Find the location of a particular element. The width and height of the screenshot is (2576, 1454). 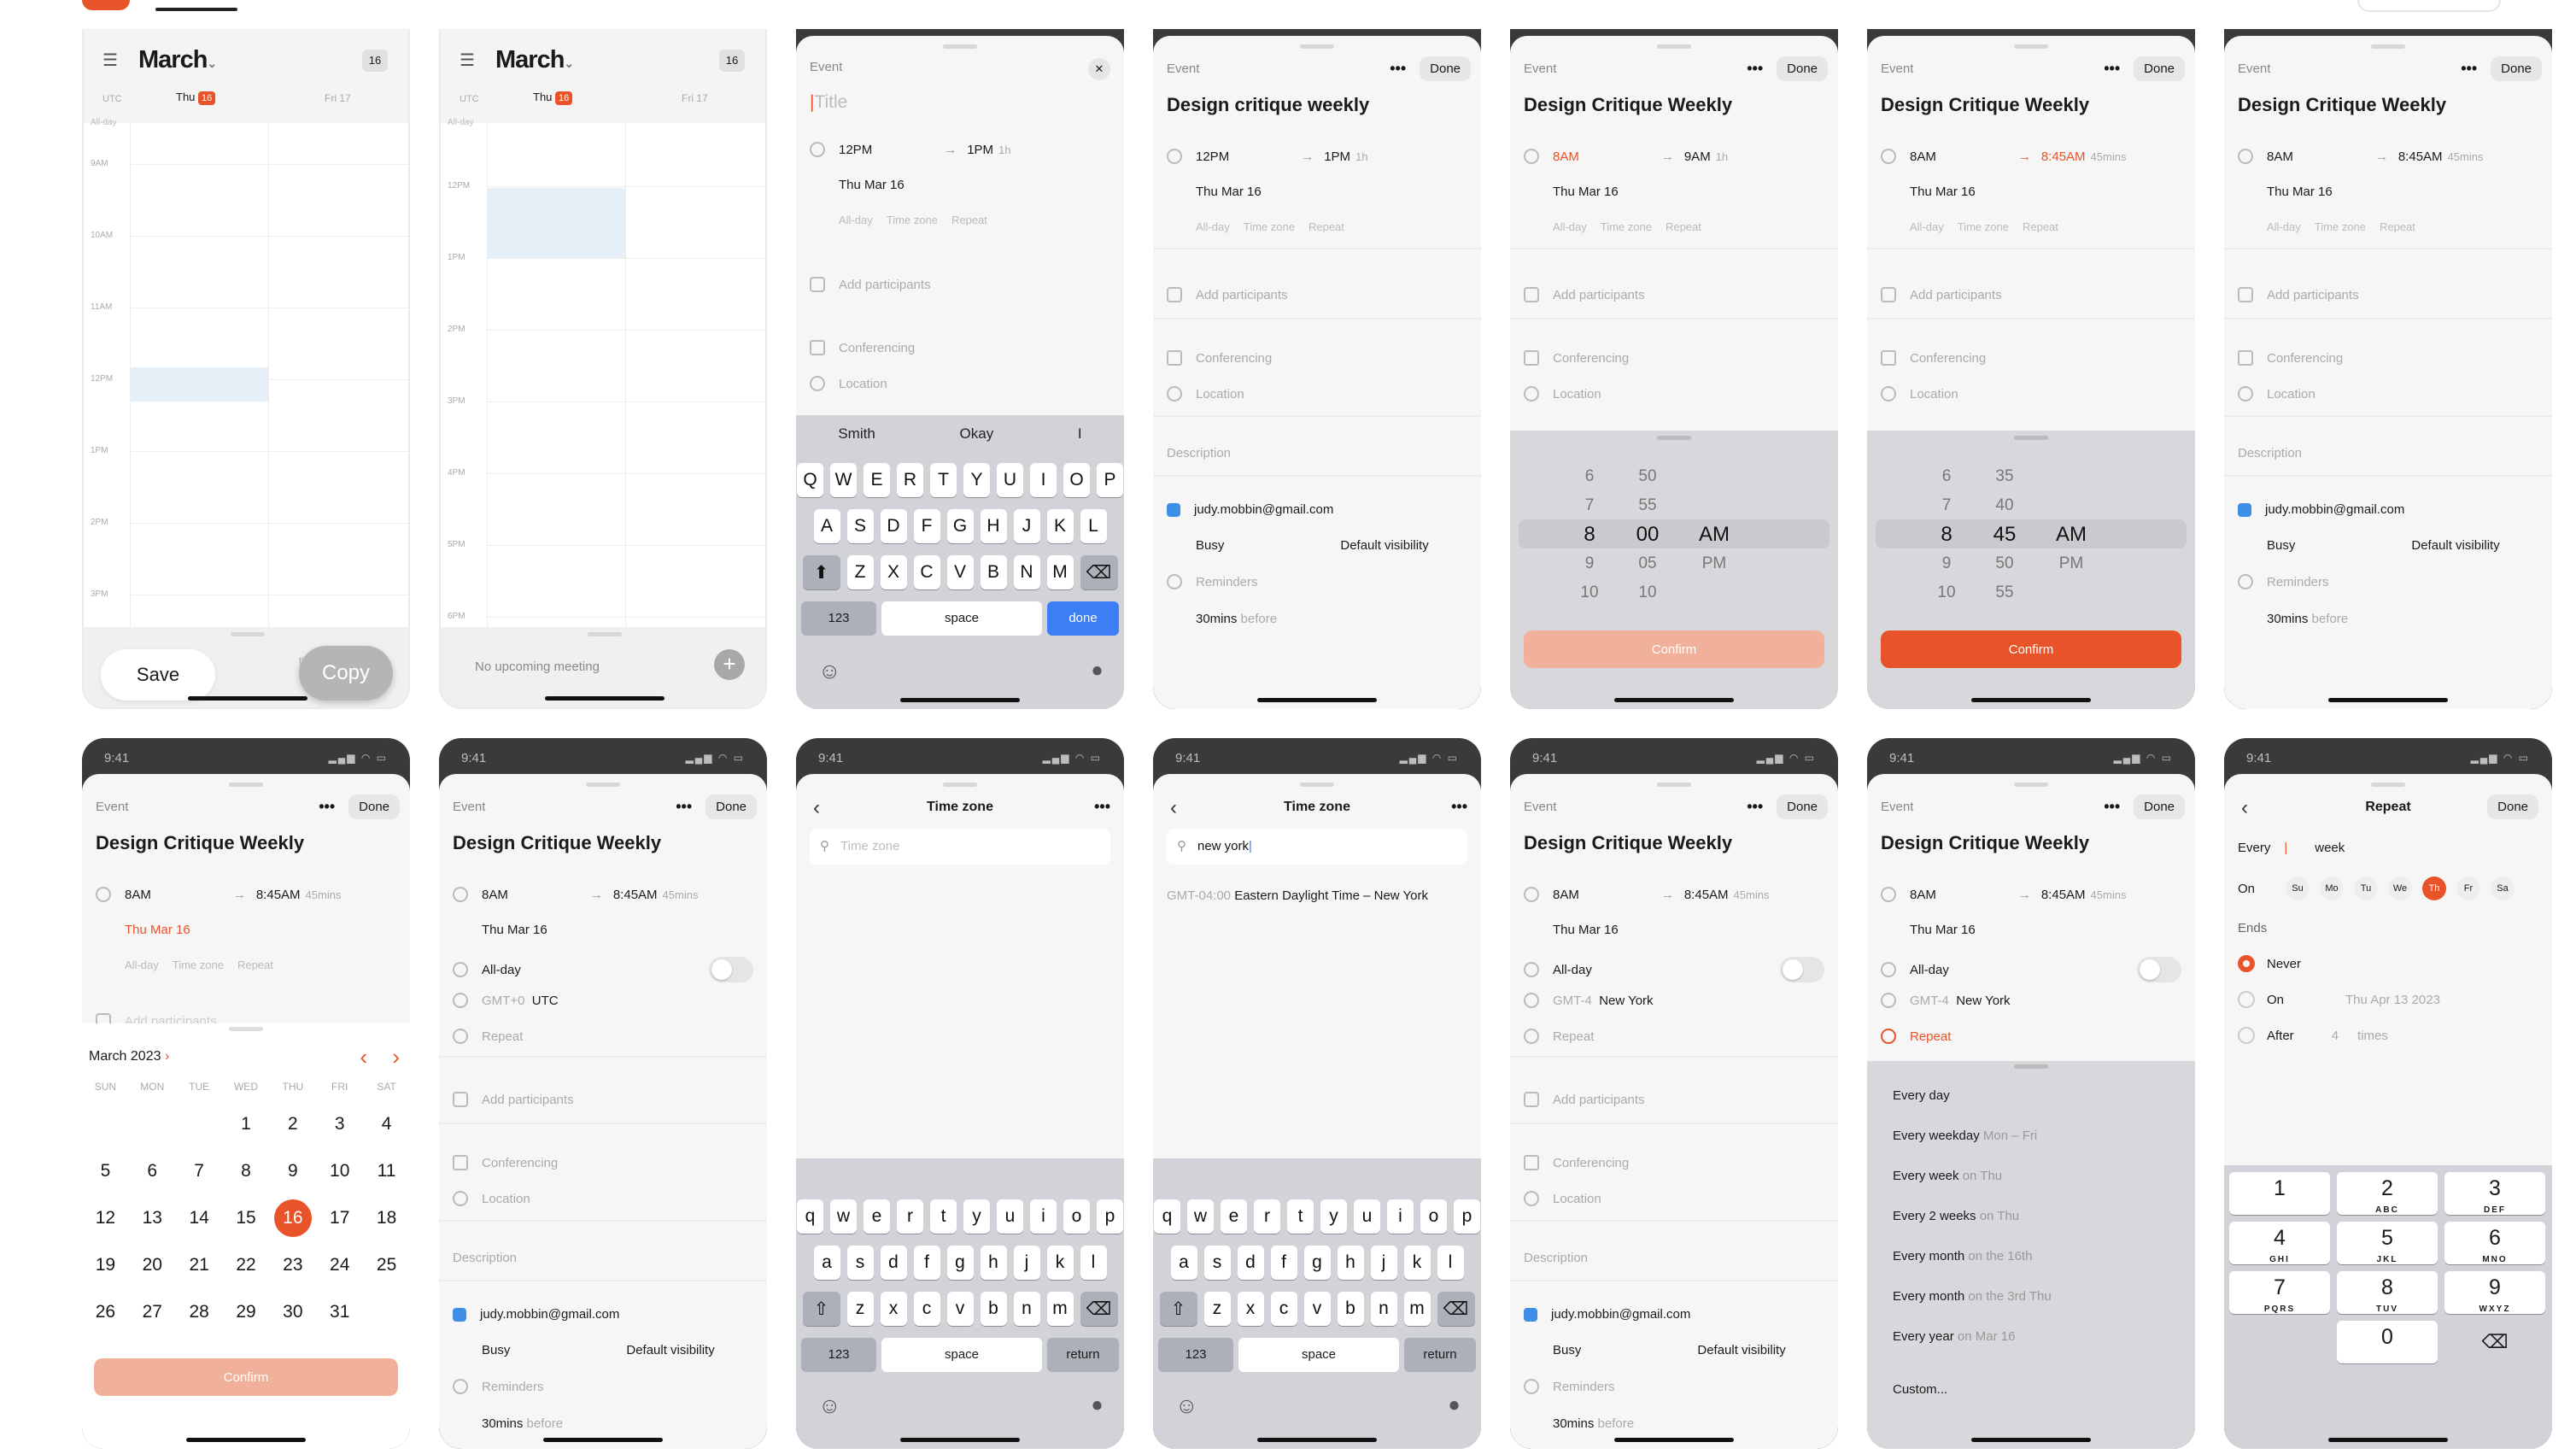

picker-minute: 45 is located at coordinates (2004, 534).